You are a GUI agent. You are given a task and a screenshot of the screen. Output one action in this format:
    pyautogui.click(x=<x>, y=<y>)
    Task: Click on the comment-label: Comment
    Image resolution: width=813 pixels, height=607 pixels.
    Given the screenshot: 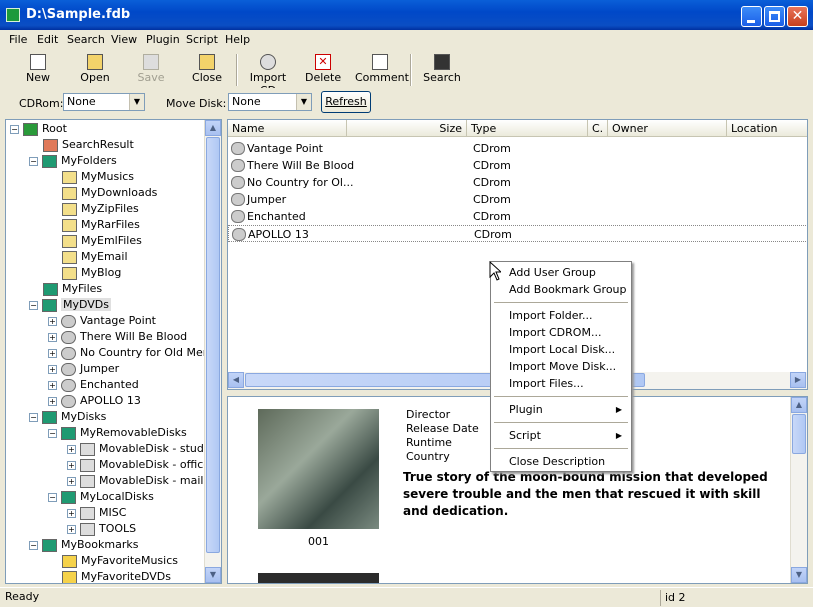 What is the action you would take?
    pyautogui.click(x=382, y=77)
    